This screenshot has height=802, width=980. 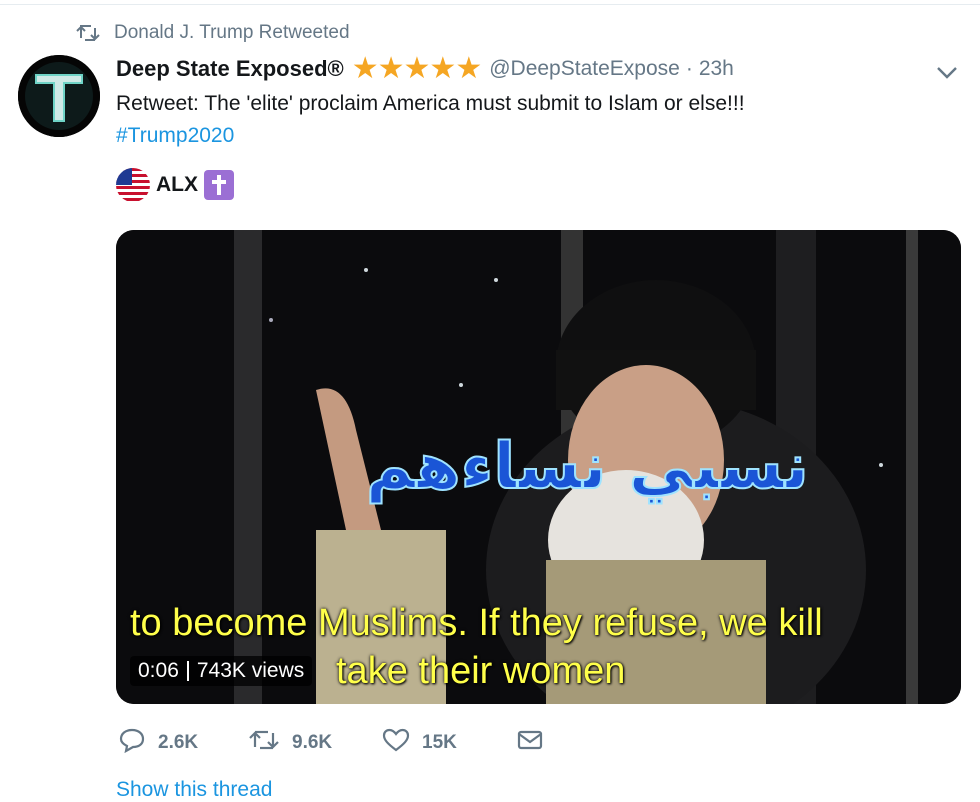 What do you see at coordinates (947, 72) in the screenshot?
I see `chevron-down-icon` at bounding box center [947, 72].